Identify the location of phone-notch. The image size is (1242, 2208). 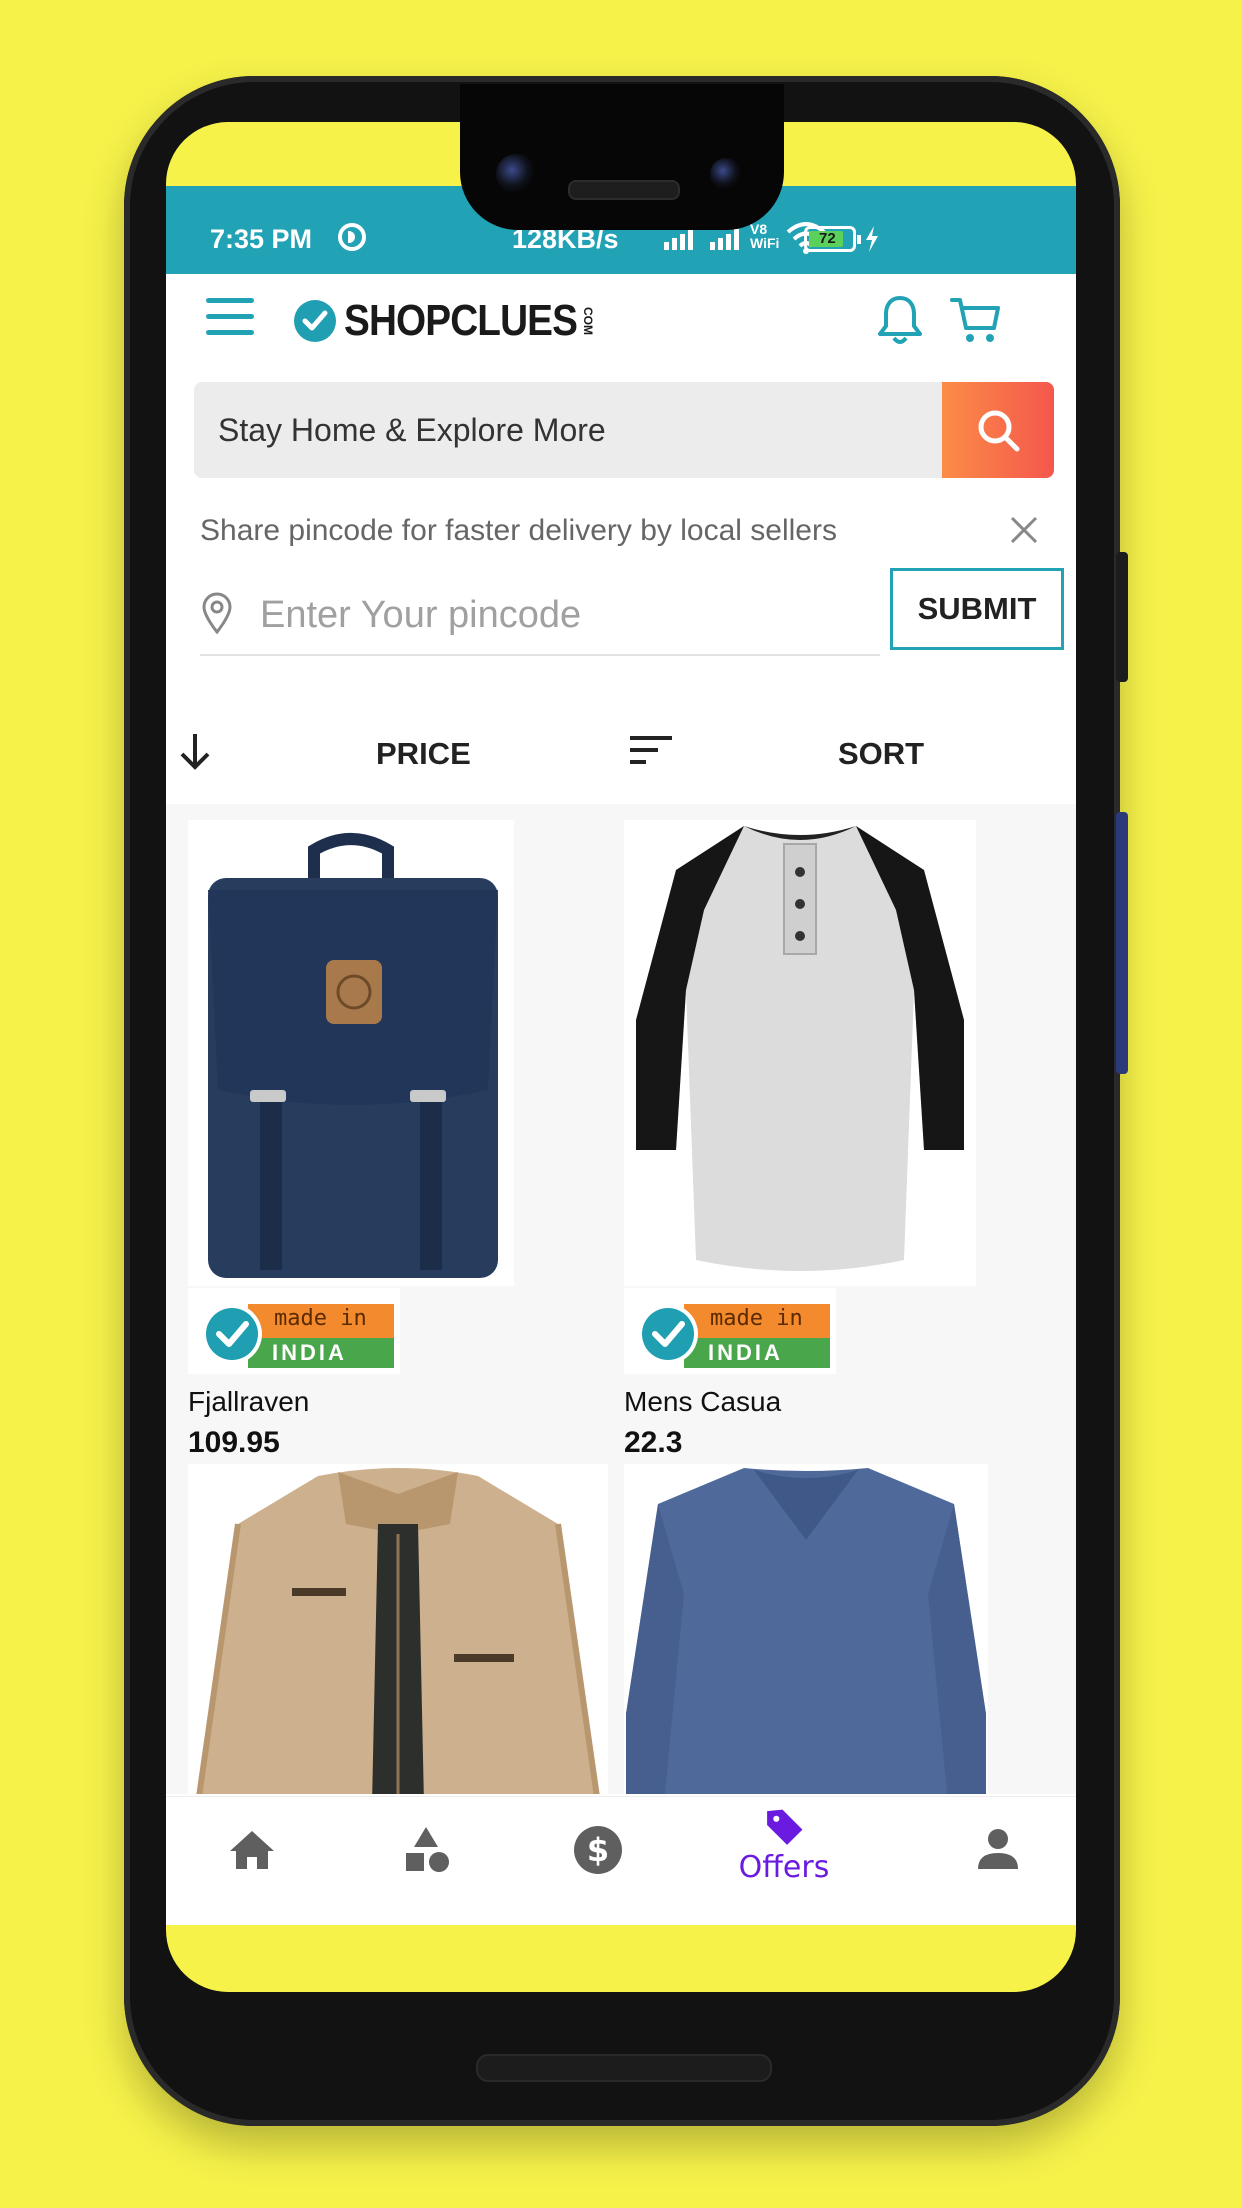
(622, 157).